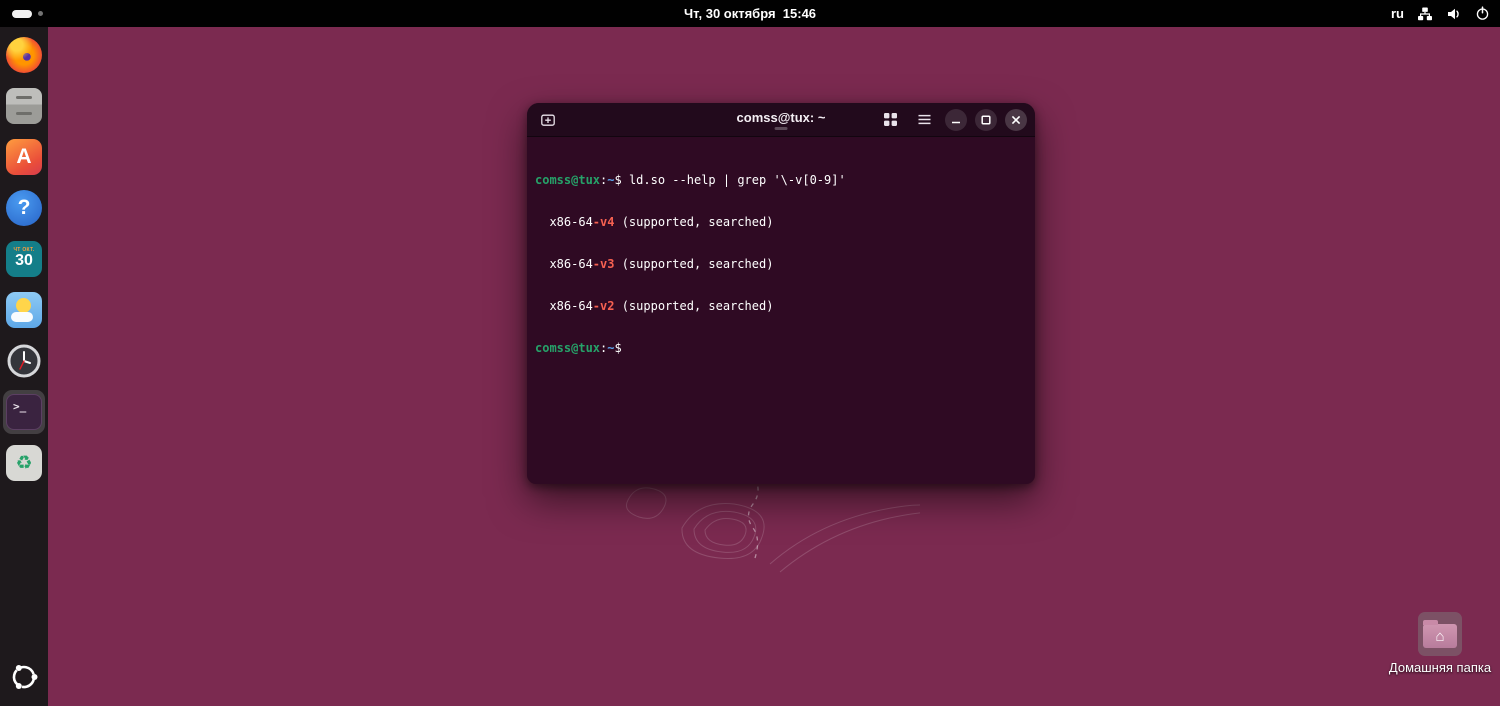 This screenshot has width=1500, height=706. Describe the element at coordinates (924, 120) in the screenshot. I see `menu-button` at that location.